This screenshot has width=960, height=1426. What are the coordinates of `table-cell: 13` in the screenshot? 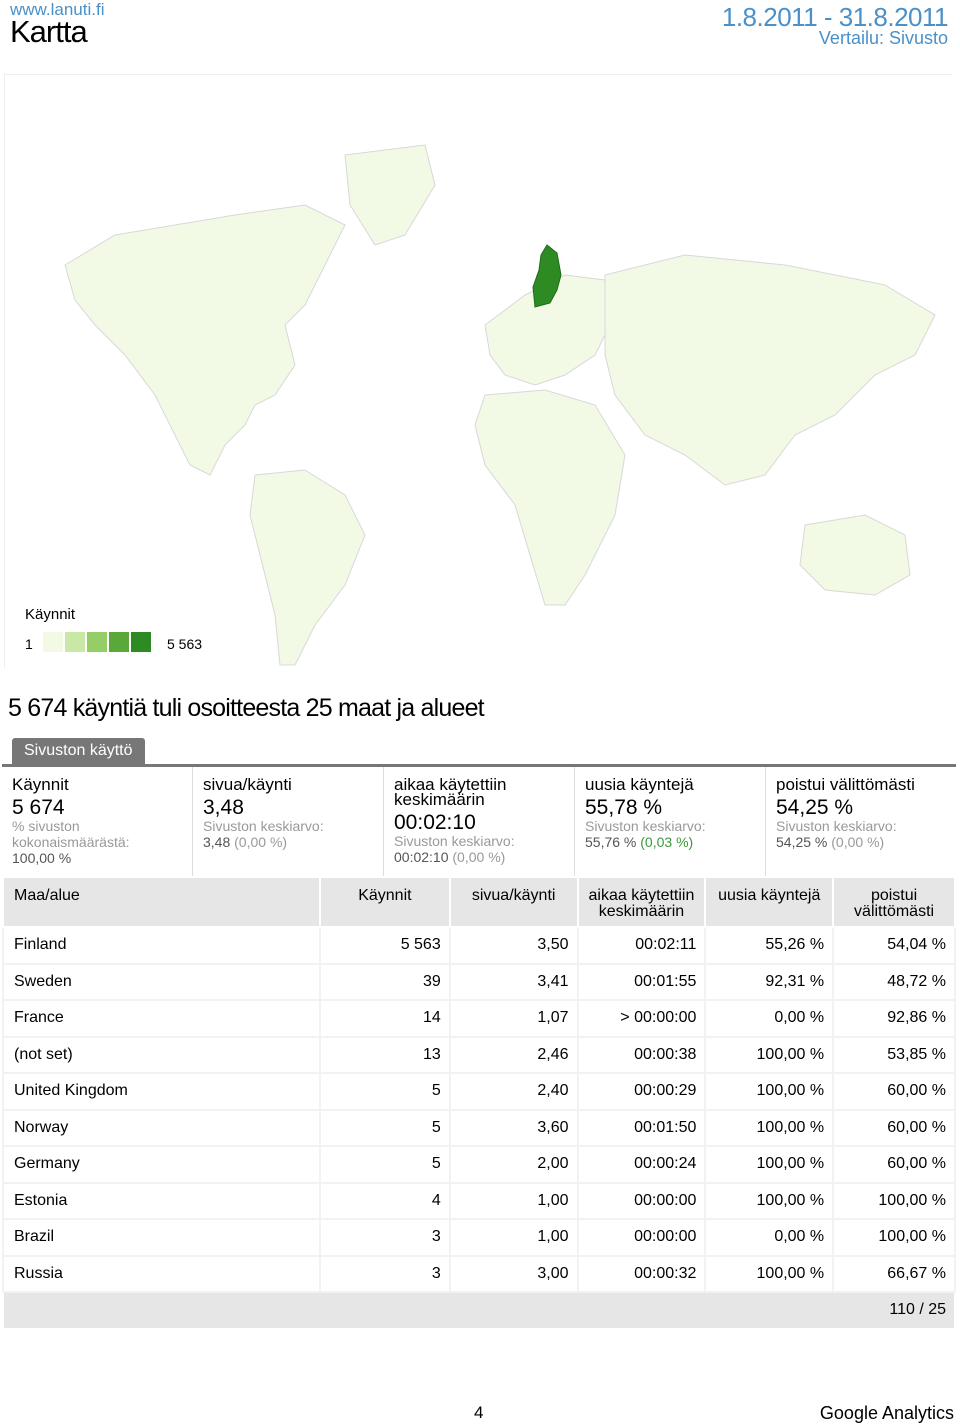 It's located at (385, 1054).